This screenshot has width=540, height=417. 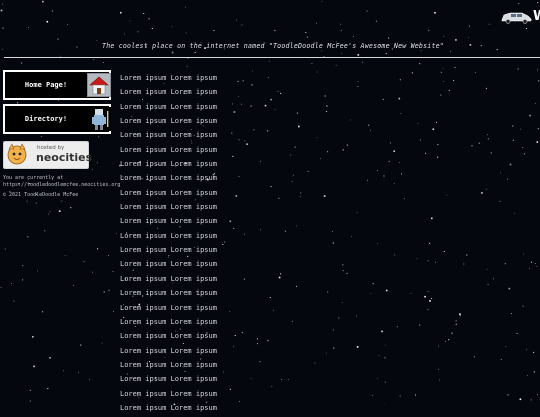 What do you see at coordinates (46, 119) in the screenshot?
I see `directory-button-label: Directory!` at bounding box center [46, 119].